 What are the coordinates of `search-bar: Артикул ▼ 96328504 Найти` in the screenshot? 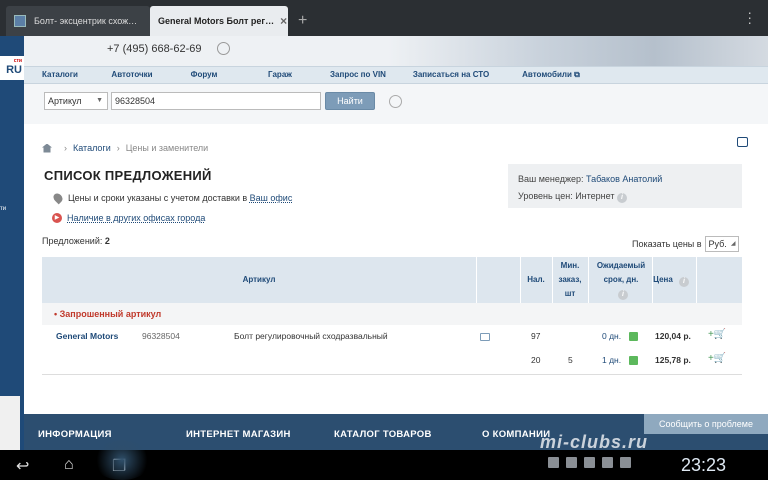 It's located at (223, 101).